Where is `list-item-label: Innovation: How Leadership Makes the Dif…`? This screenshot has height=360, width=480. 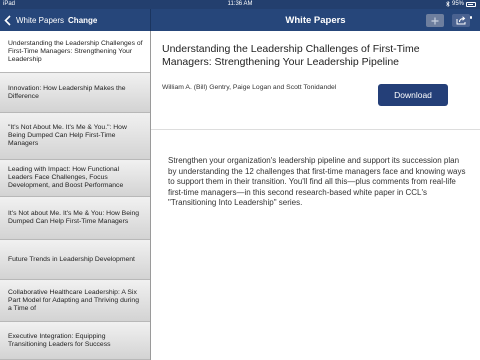 list-item-label: Innovation: How Leadership Makes the Dif… is located at coordinates (67, 92).